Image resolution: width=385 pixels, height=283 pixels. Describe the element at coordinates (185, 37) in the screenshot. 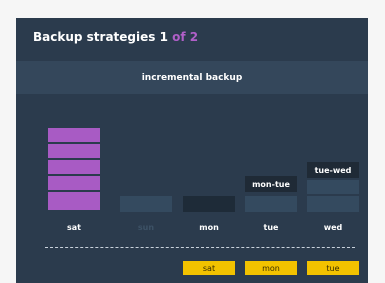

I see `page-count: of 2` at that location.